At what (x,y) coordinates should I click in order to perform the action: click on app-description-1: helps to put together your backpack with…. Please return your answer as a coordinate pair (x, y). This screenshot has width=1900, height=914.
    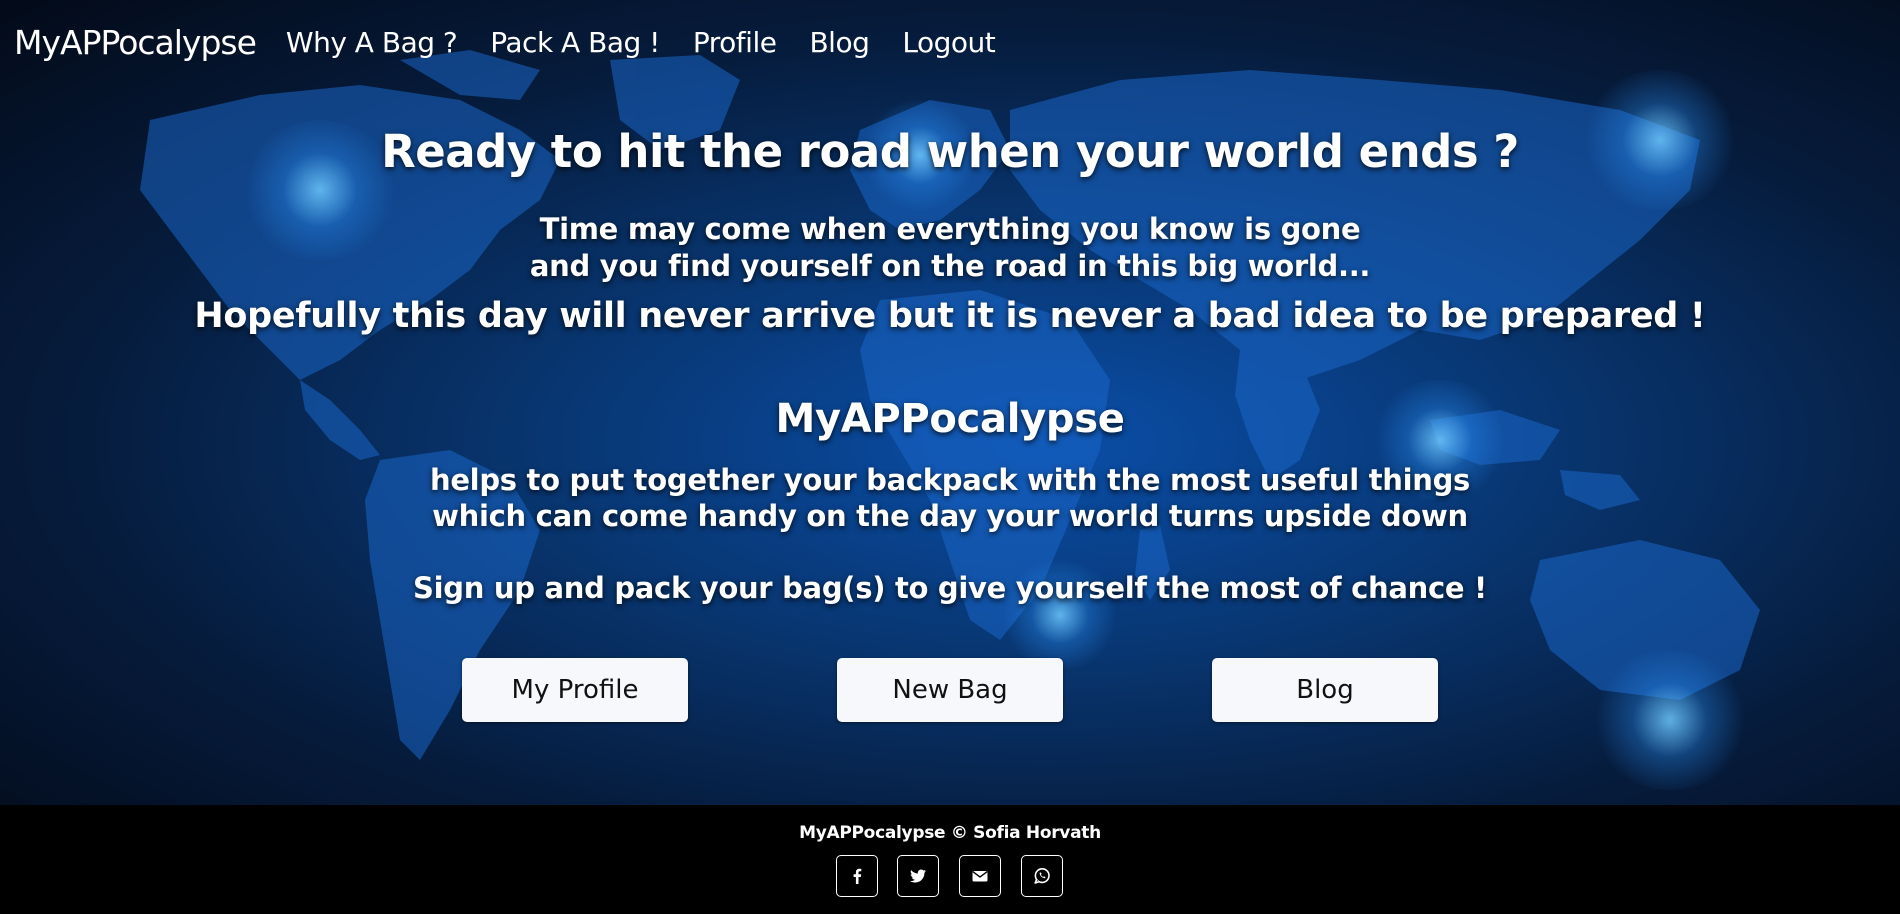
    Looking at the image, I should click on (950, 480).